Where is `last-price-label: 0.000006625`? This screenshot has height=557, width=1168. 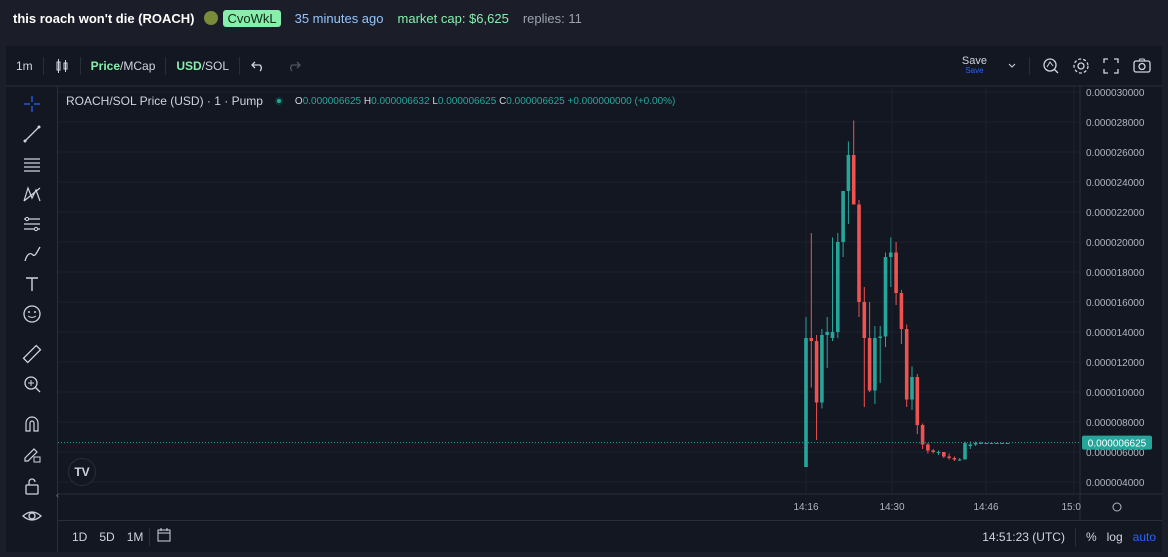
last-price-label: 0.000006625 is located at coordinates (1117, 444).